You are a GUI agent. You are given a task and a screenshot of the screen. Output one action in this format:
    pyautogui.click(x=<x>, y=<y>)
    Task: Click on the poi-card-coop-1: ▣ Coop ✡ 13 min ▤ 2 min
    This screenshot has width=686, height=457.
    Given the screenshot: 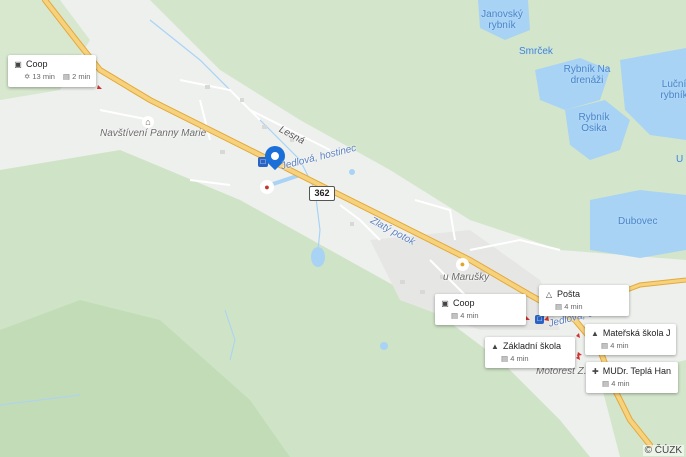 What is the action you would take?
    pyautogui.click(x=52, y=71)
    